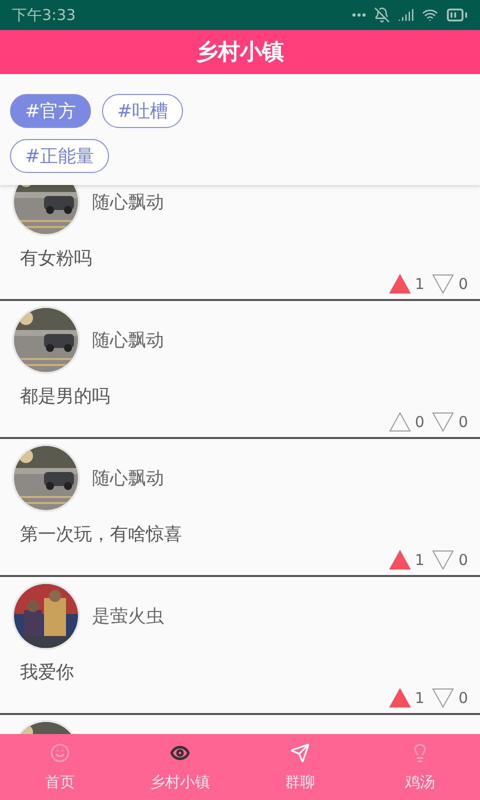 The height and width of the screenshot is (800, 480). Describe the element at coordinates (382, 15) in the screenshot. I see `bell-off-icon` at that location.